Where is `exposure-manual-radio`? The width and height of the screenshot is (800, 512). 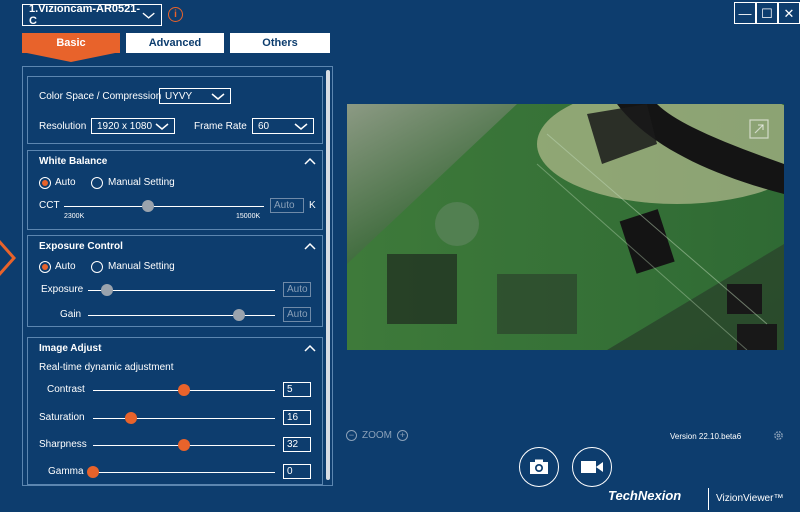 exposure-manual-radio is located at coordinates (97, 267).